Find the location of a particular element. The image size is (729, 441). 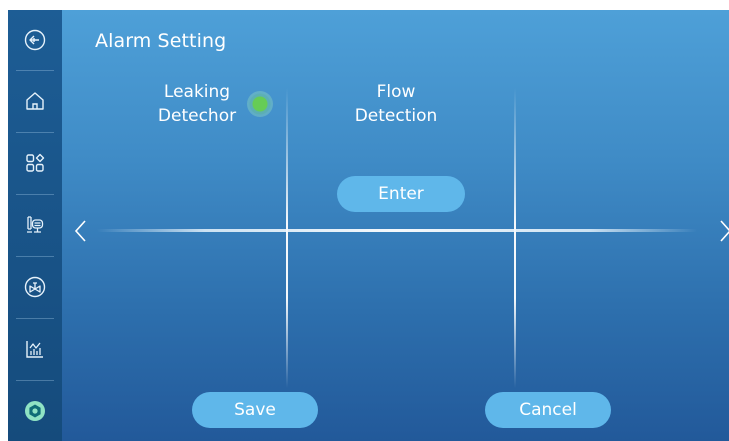

chevron-left-icon is located at coordinates (81, 231).